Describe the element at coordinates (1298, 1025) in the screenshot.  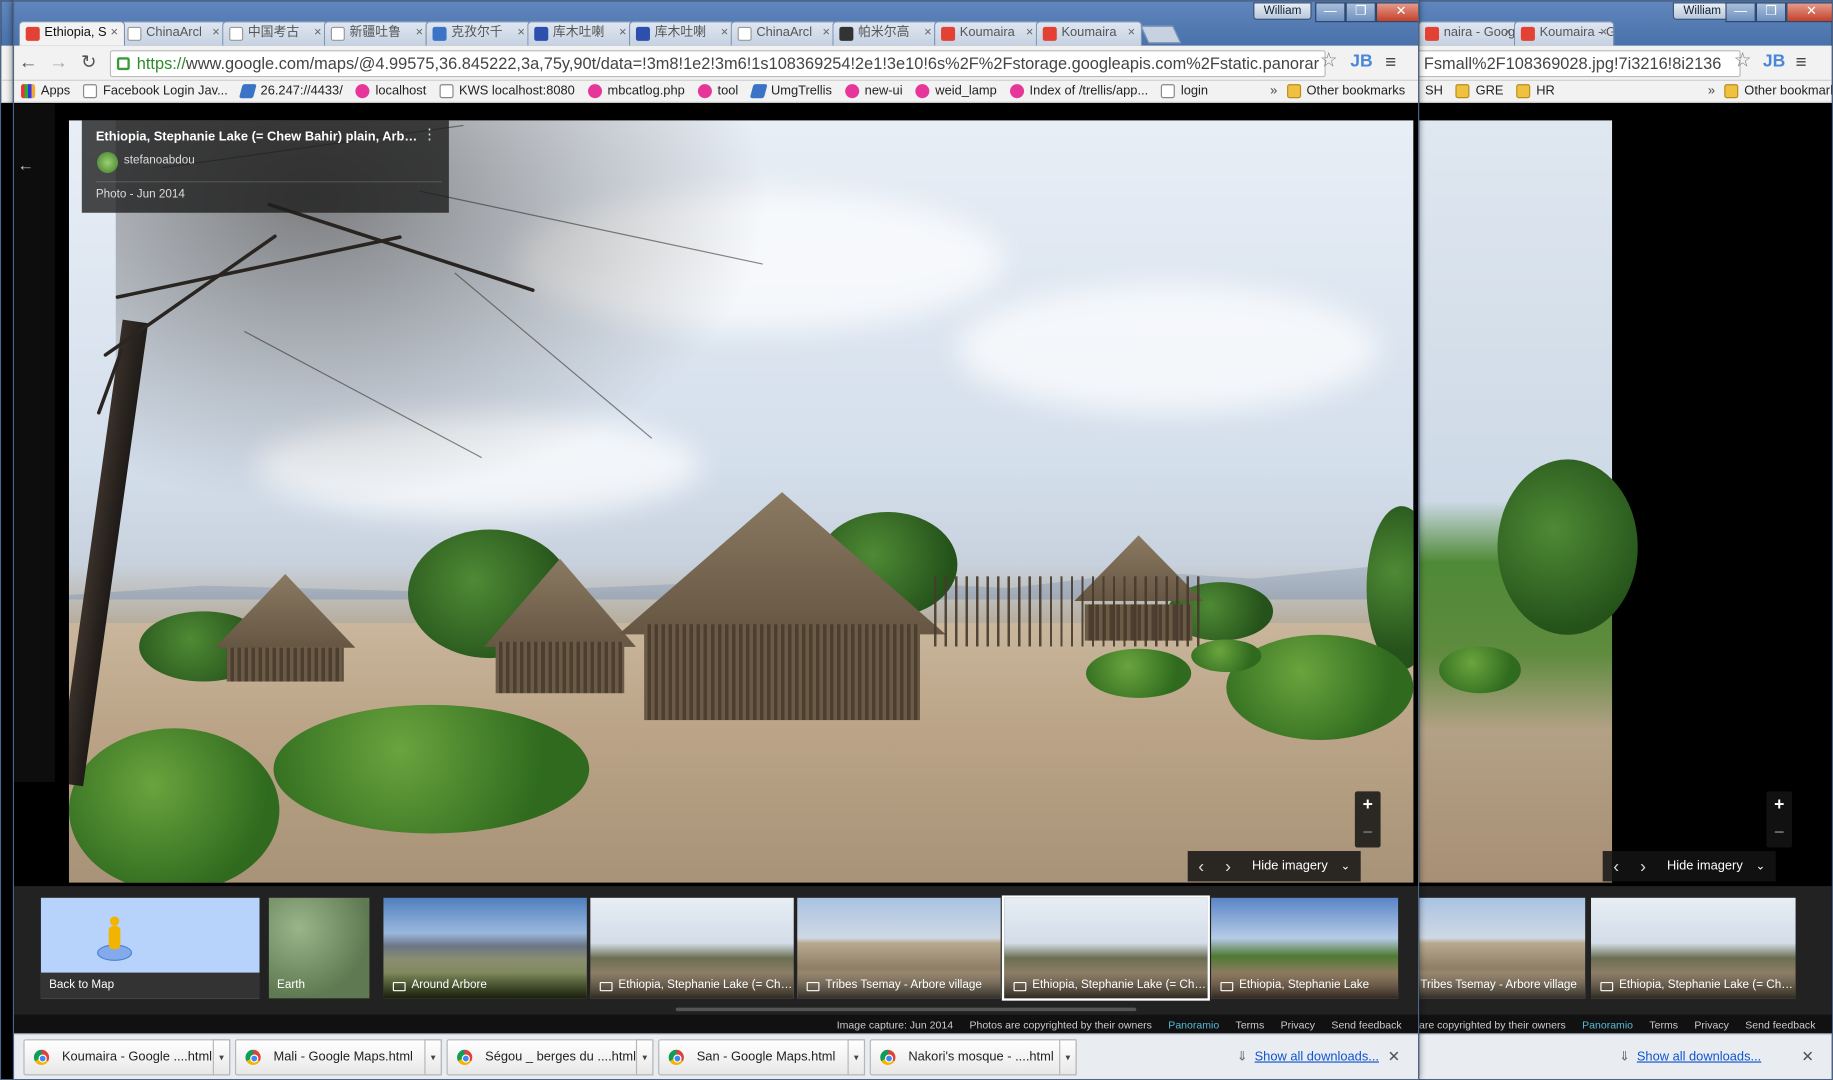
I see `privacy-link: Privacy` at that location.